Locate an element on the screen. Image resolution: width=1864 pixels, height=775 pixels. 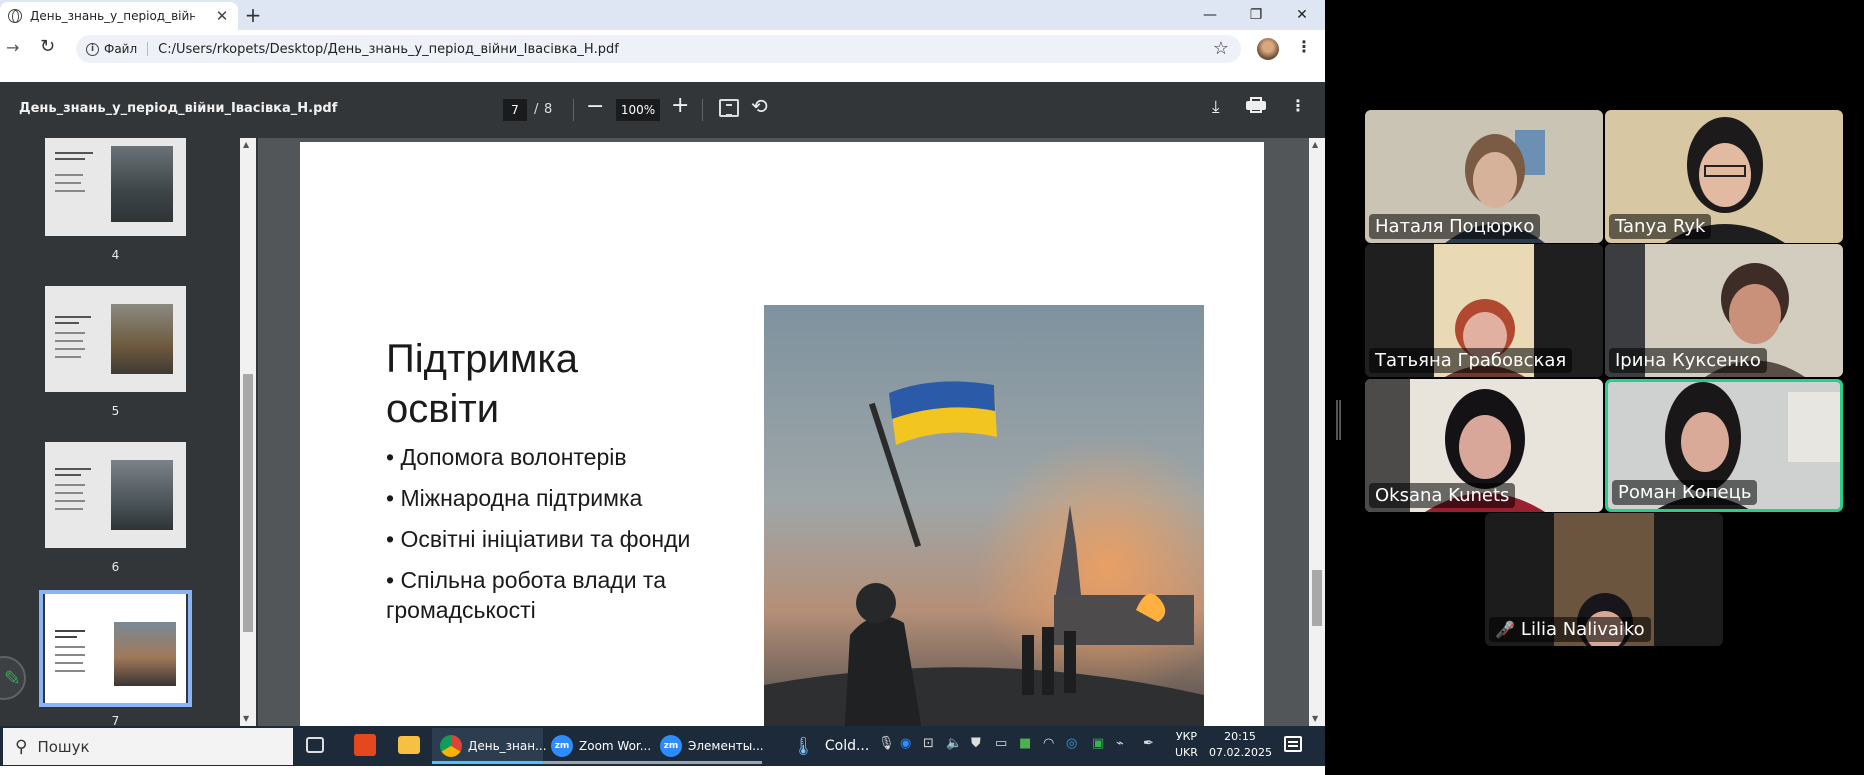
tab-pdf: День_знань_у_період_війни_Іє ✕ is located at coordinates (119, 16).